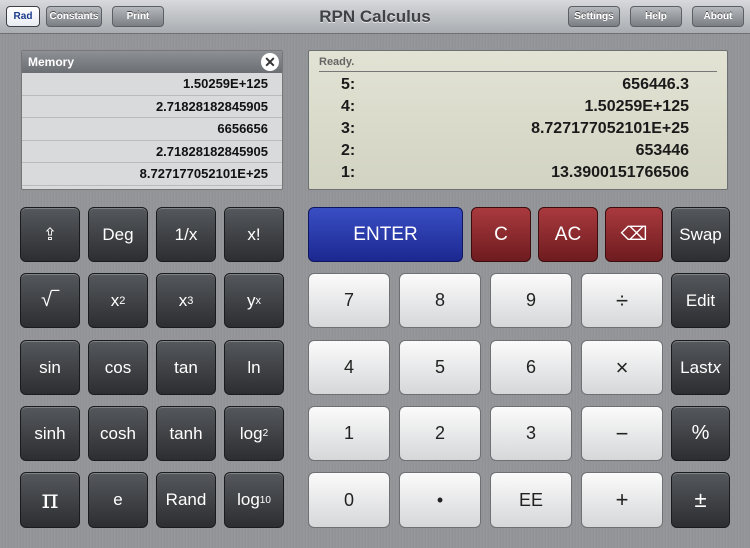 The height and width of the screenshot is (548, 750). What do you see at coordinates (152, 129) in the screenshot?
I see `memory-item: 6656656` at bounding box center [152, 129].